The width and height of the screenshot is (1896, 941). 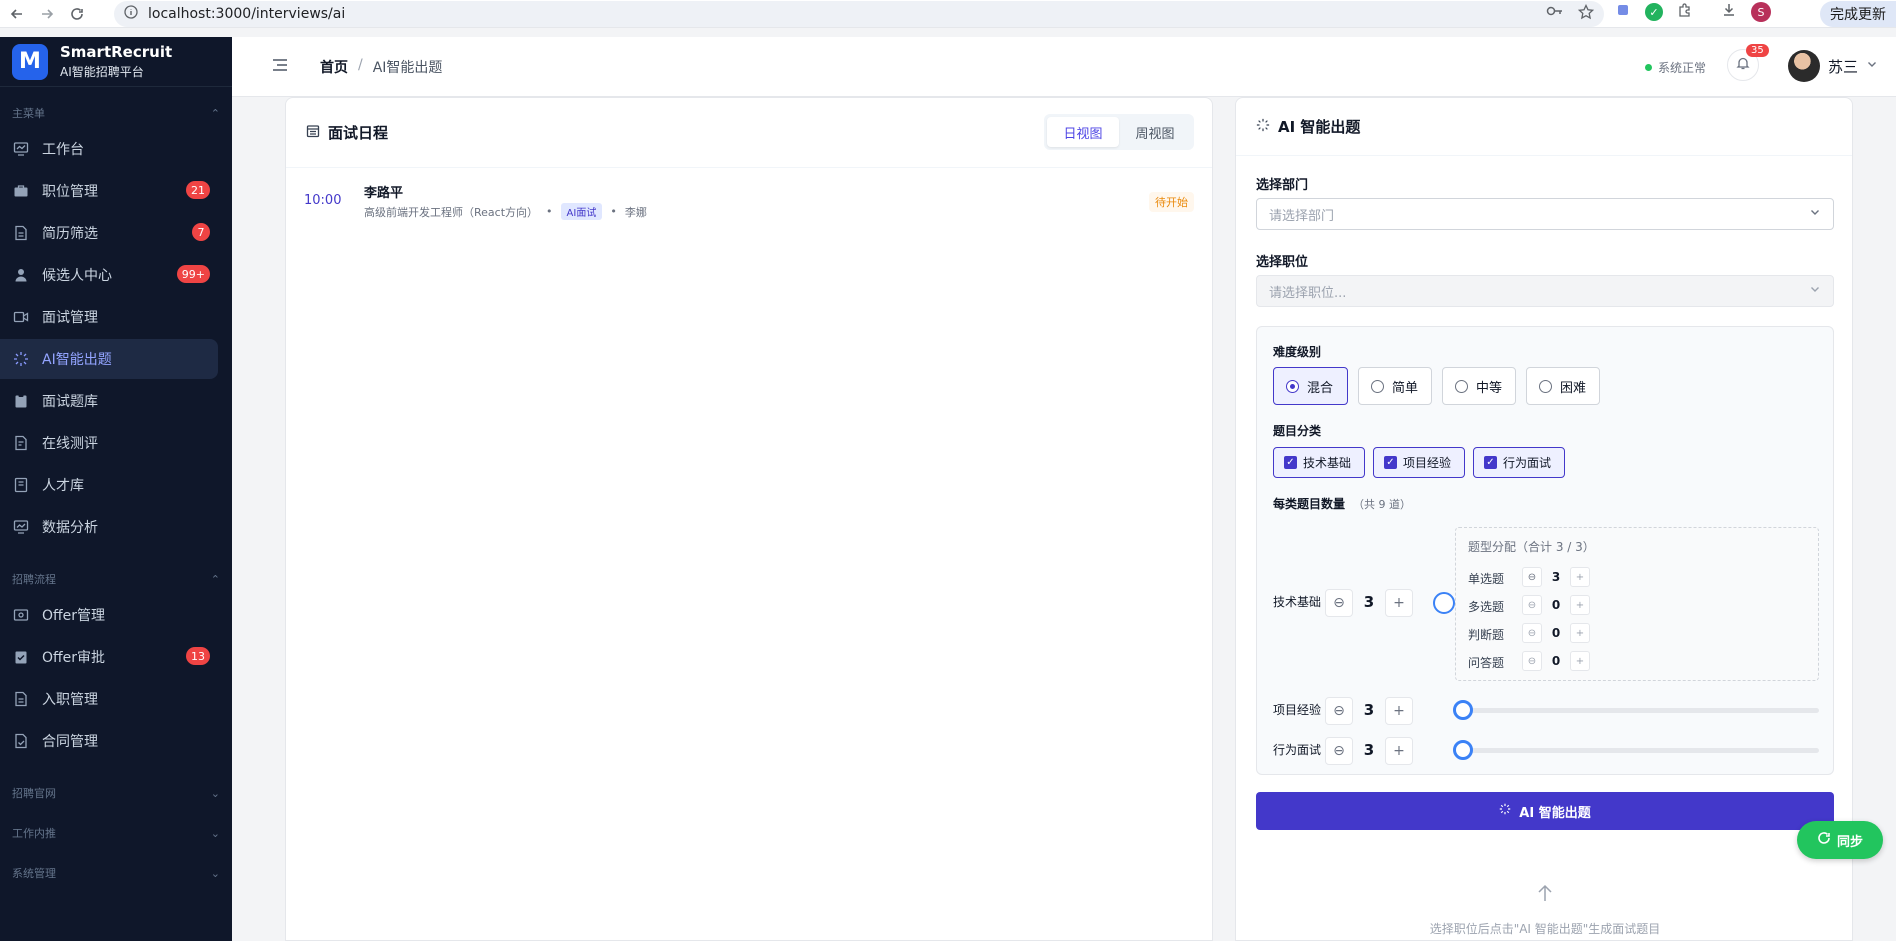 What do you see at coordinates (109, 149) in the screenshot?
I see `sidebar-item-dashboard: 工作台` at bounding box center [109, 149].